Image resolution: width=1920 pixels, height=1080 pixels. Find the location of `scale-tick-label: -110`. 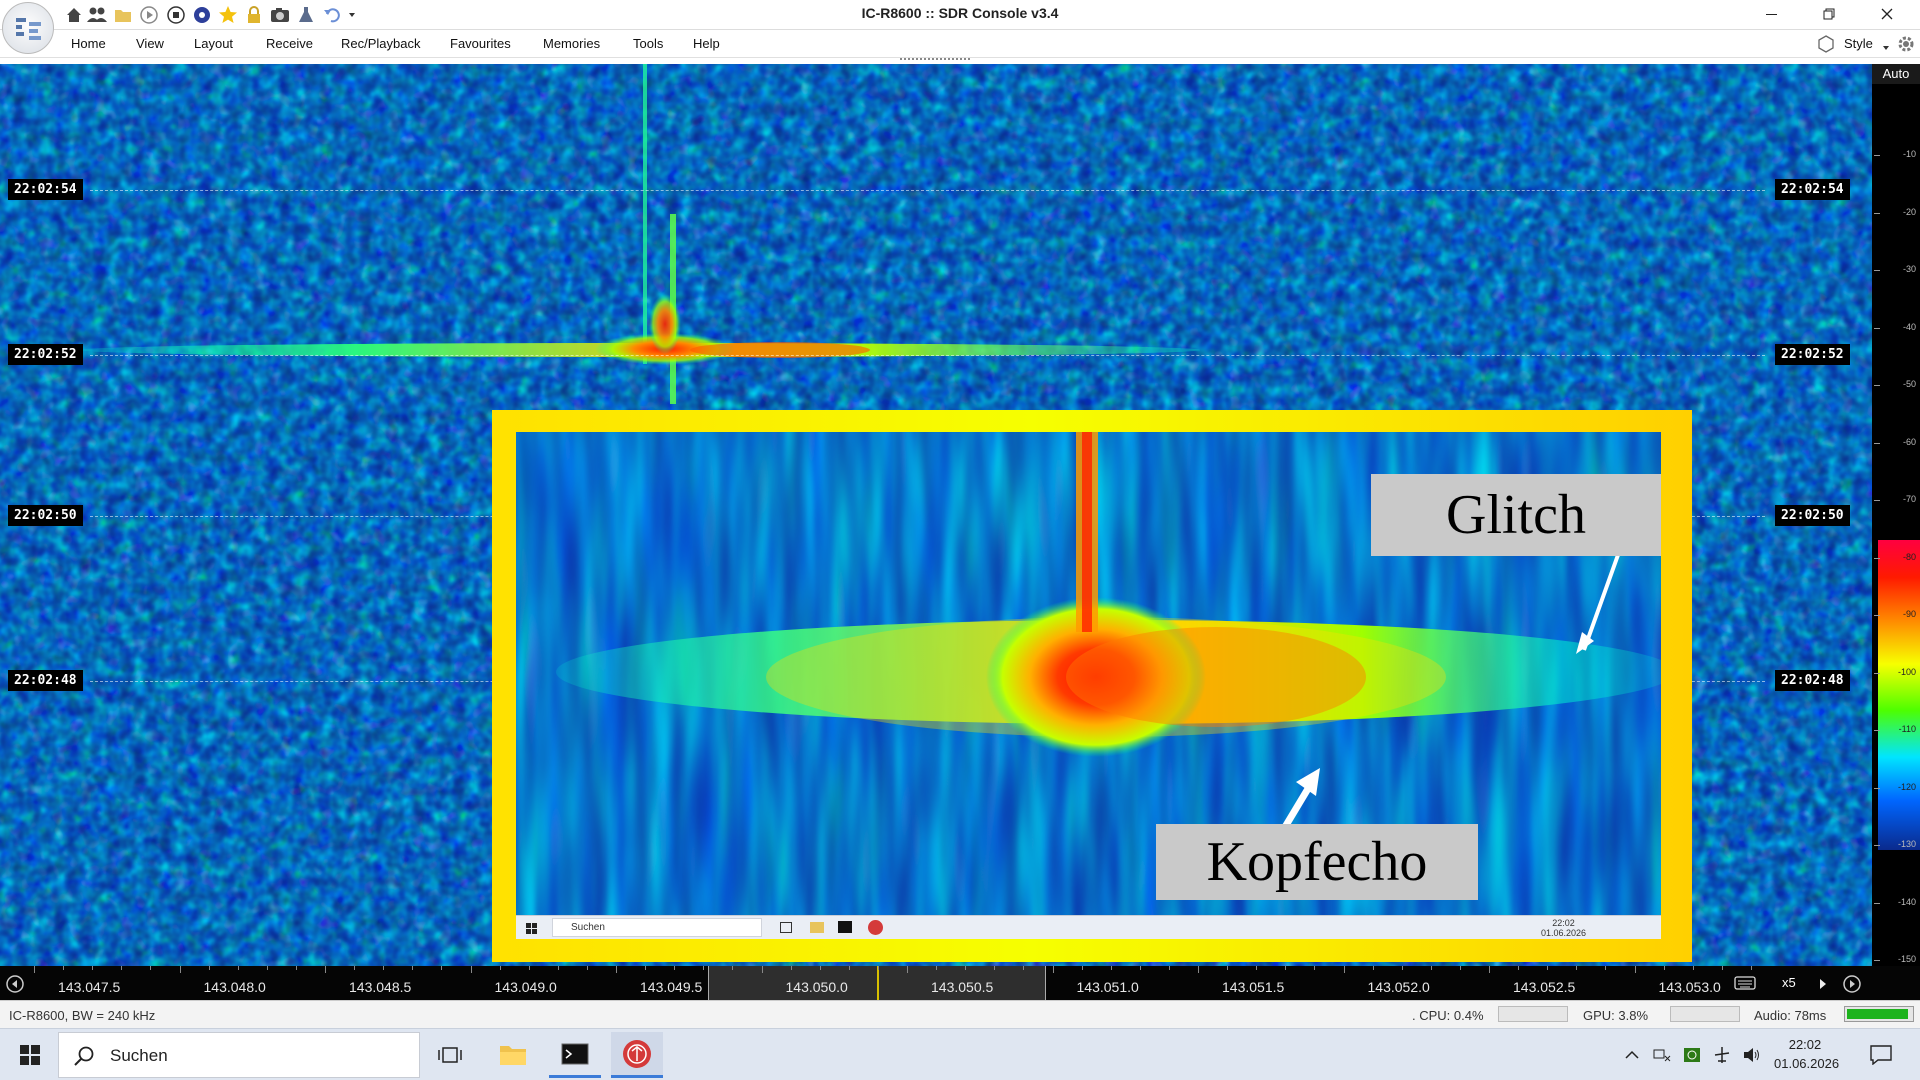

scale-tick-label: -110 is located at coordinates (1907, 729).